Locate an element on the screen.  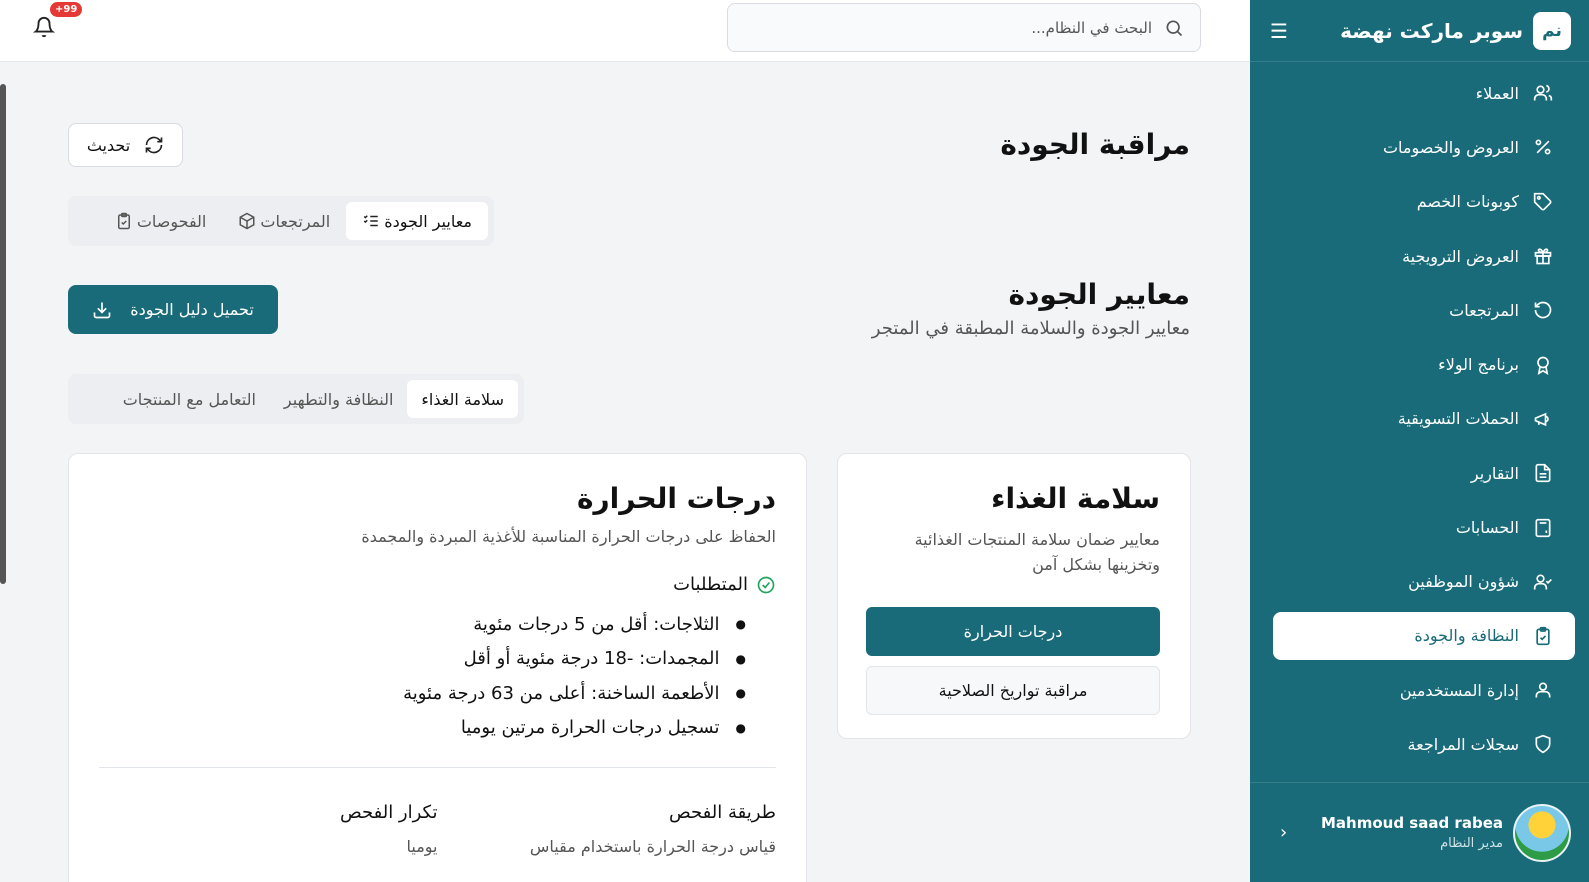
expiry-monitoring-button: مراقبة تواريخ الصلاحية is located at coordinates (1013, 690).